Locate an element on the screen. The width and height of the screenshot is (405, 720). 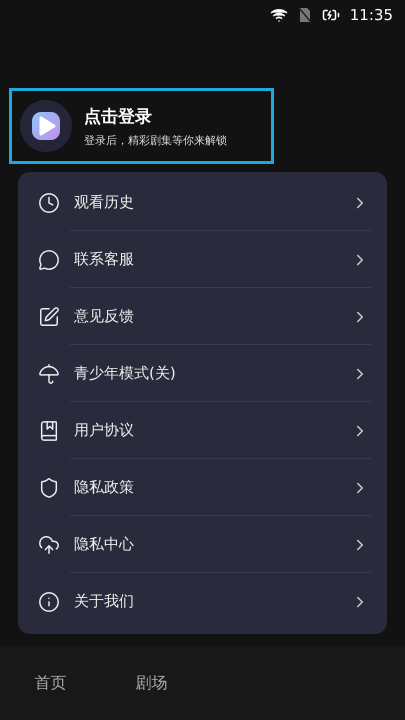
book-icon is located at coordinates (49, 431).